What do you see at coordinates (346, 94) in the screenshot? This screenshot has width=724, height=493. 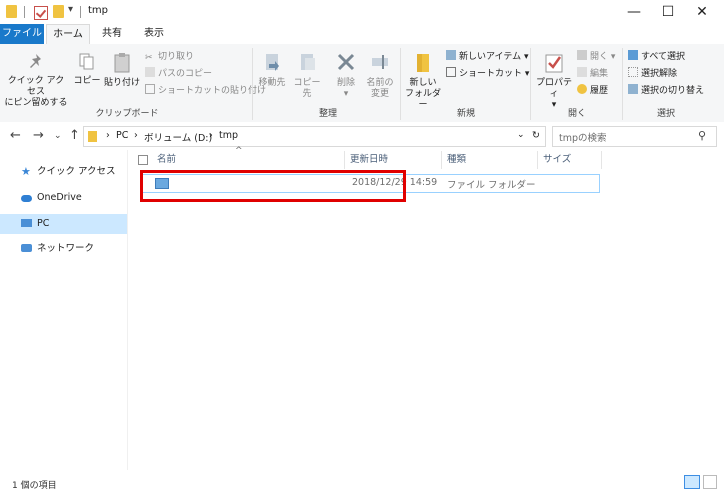 I see `delete-dropdown-icon: ▾` at bounding box center [346, 94].